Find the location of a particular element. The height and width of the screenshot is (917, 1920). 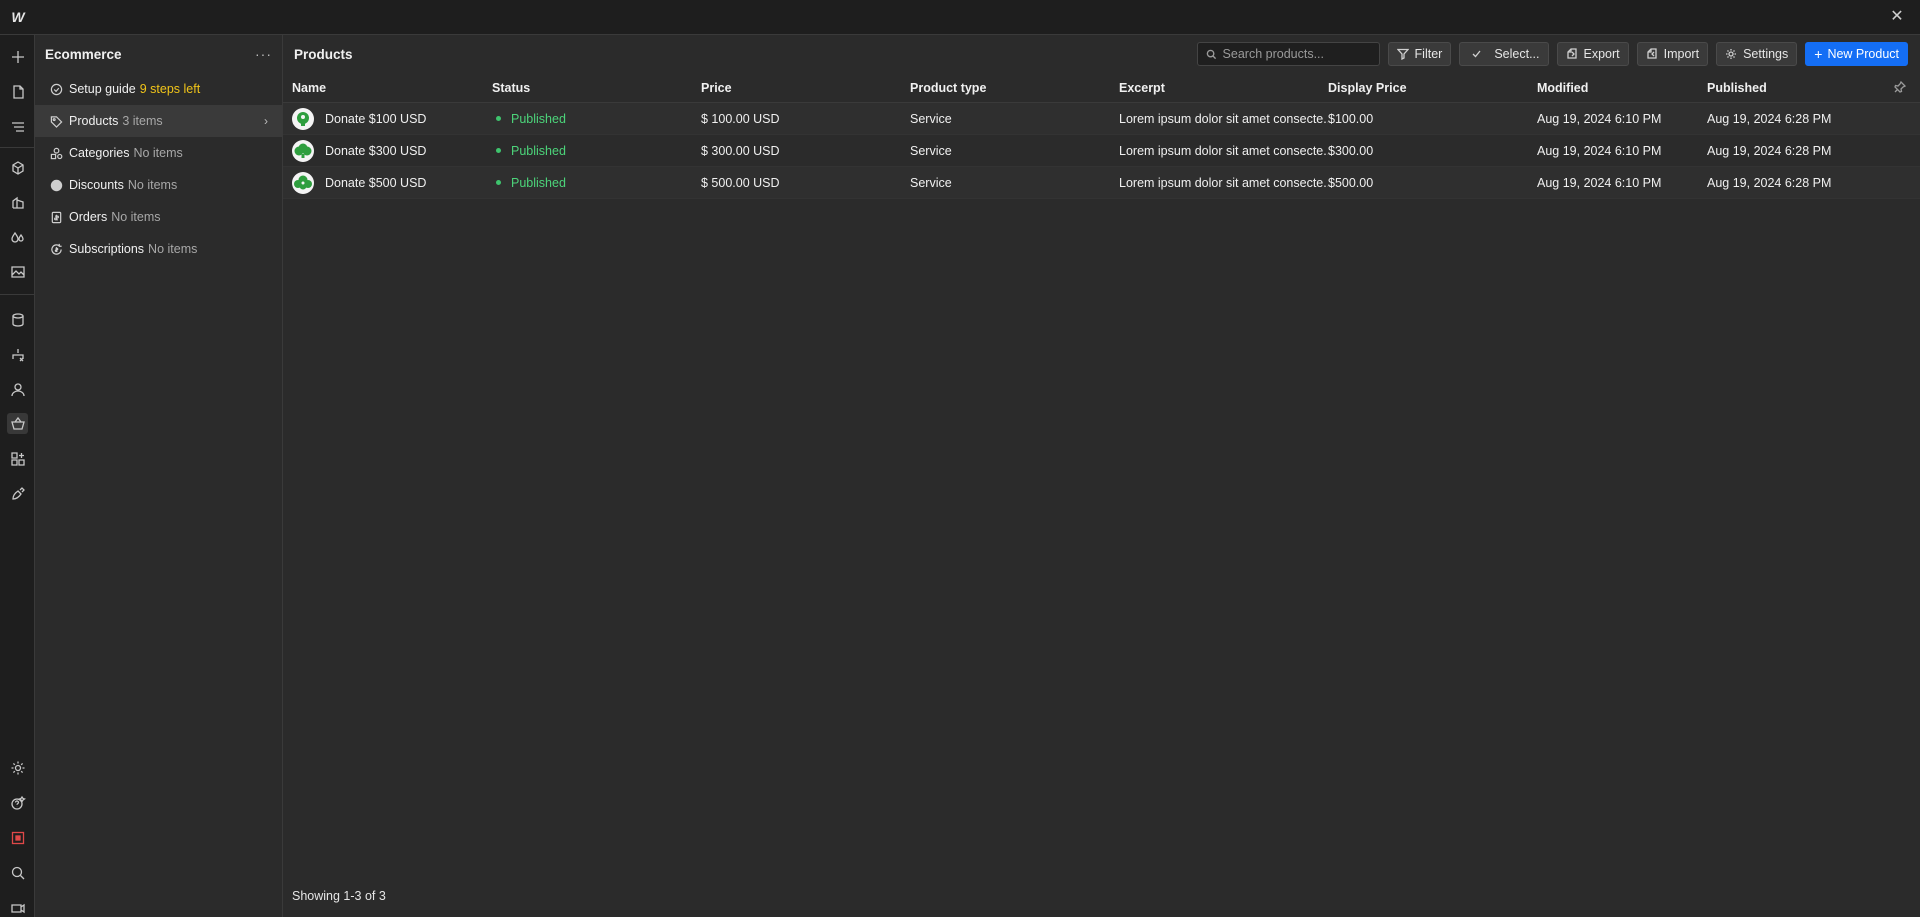

tag-icon is located at coordinates (56, 121).